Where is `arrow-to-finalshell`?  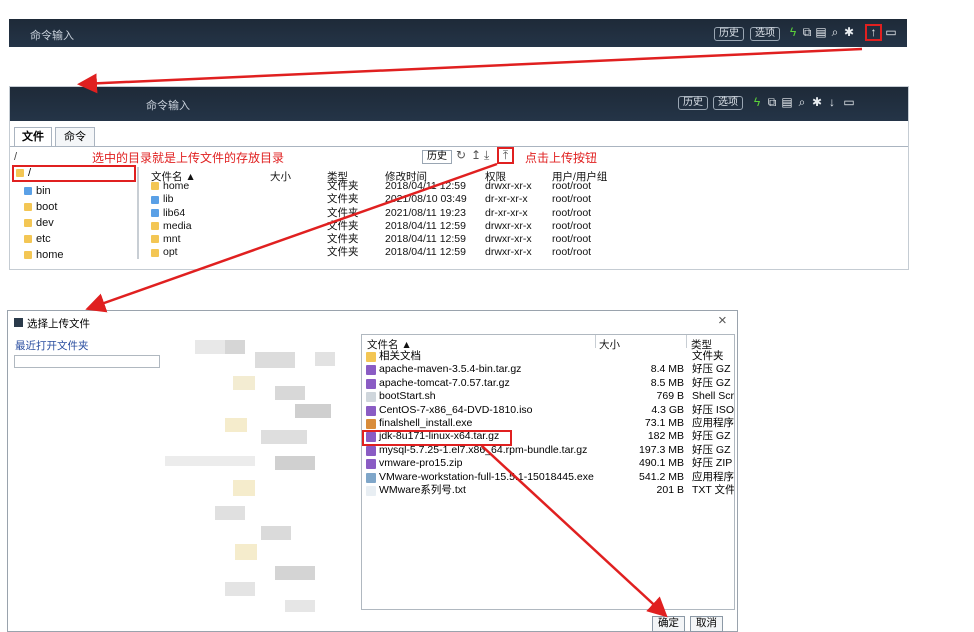 arrow-to-finalshell is located at coordinates (470, 70).